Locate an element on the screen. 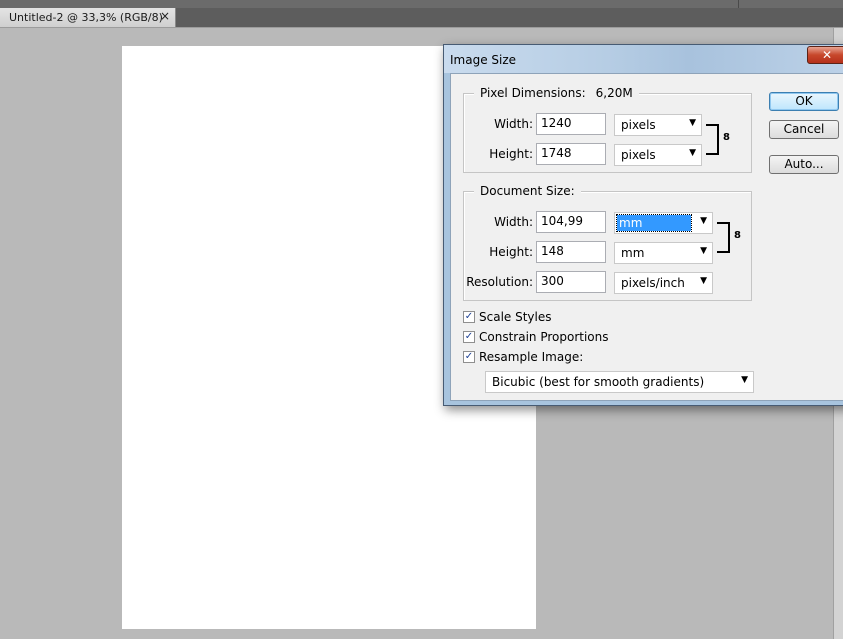 This screenshot has height=639, width=843. document-width-unit-select: mm ▼ is located at coordinates (663, 223).